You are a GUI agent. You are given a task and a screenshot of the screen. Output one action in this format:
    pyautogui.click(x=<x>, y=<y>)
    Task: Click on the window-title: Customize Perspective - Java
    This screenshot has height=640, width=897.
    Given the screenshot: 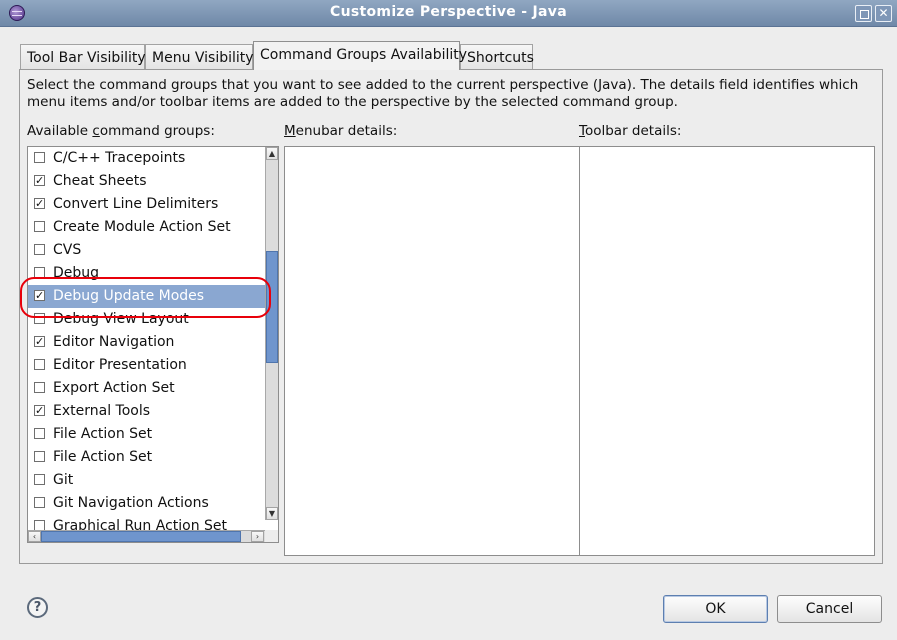 What is the action you would take?
    pyautogui.click(x=448, y=12)
    